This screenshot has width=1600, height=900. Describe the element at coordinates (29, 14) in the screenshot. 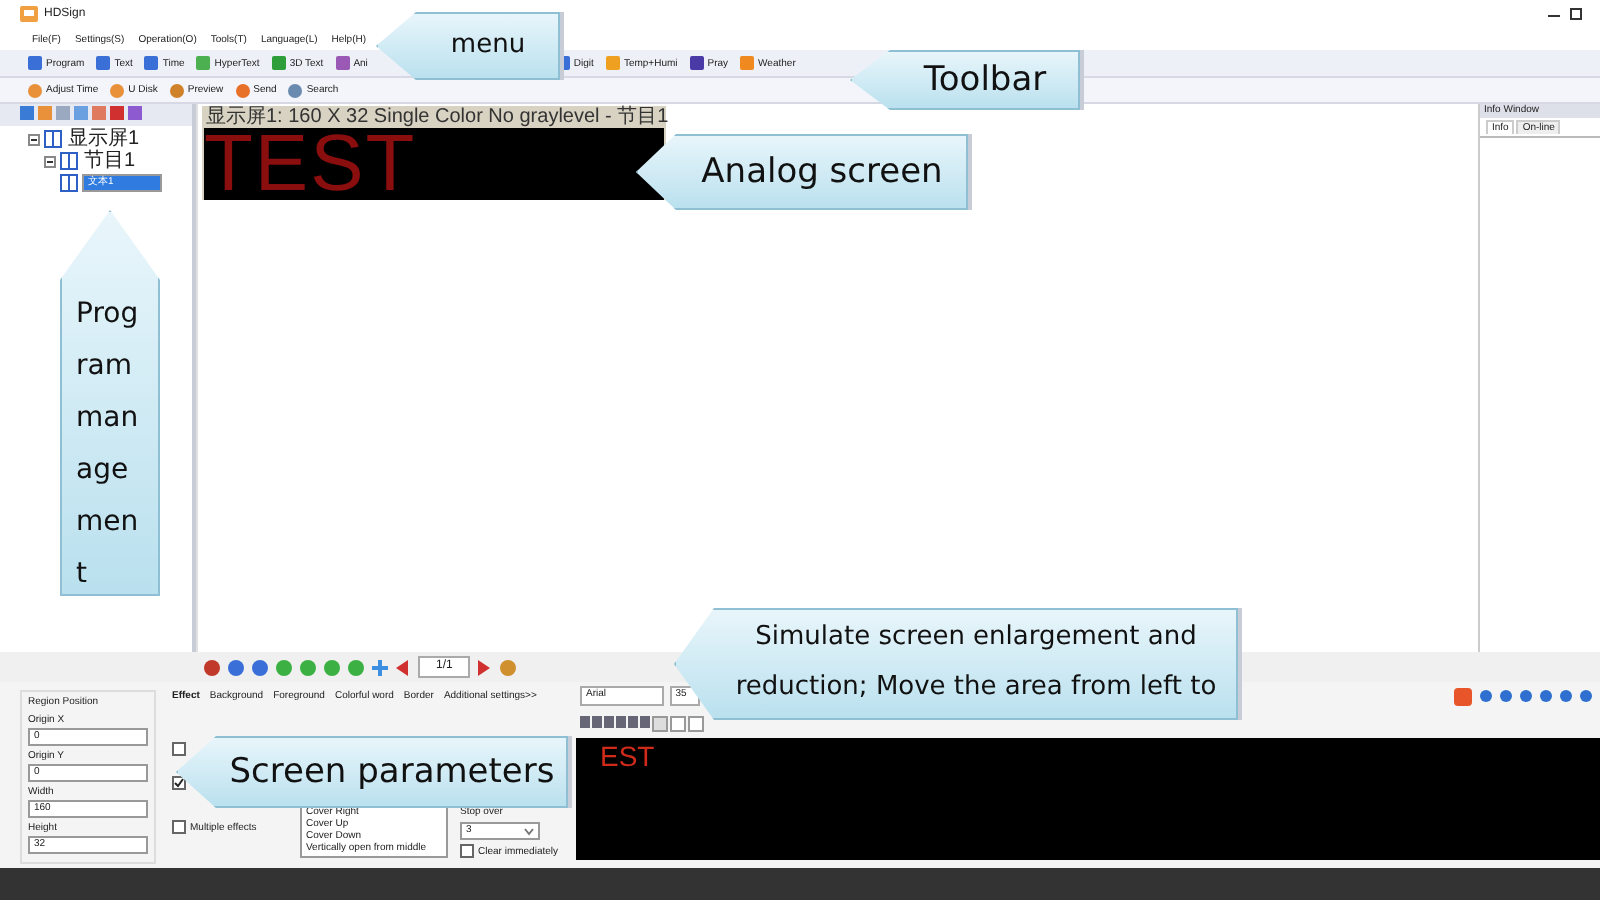

I see `app-logo-icon` at that location.